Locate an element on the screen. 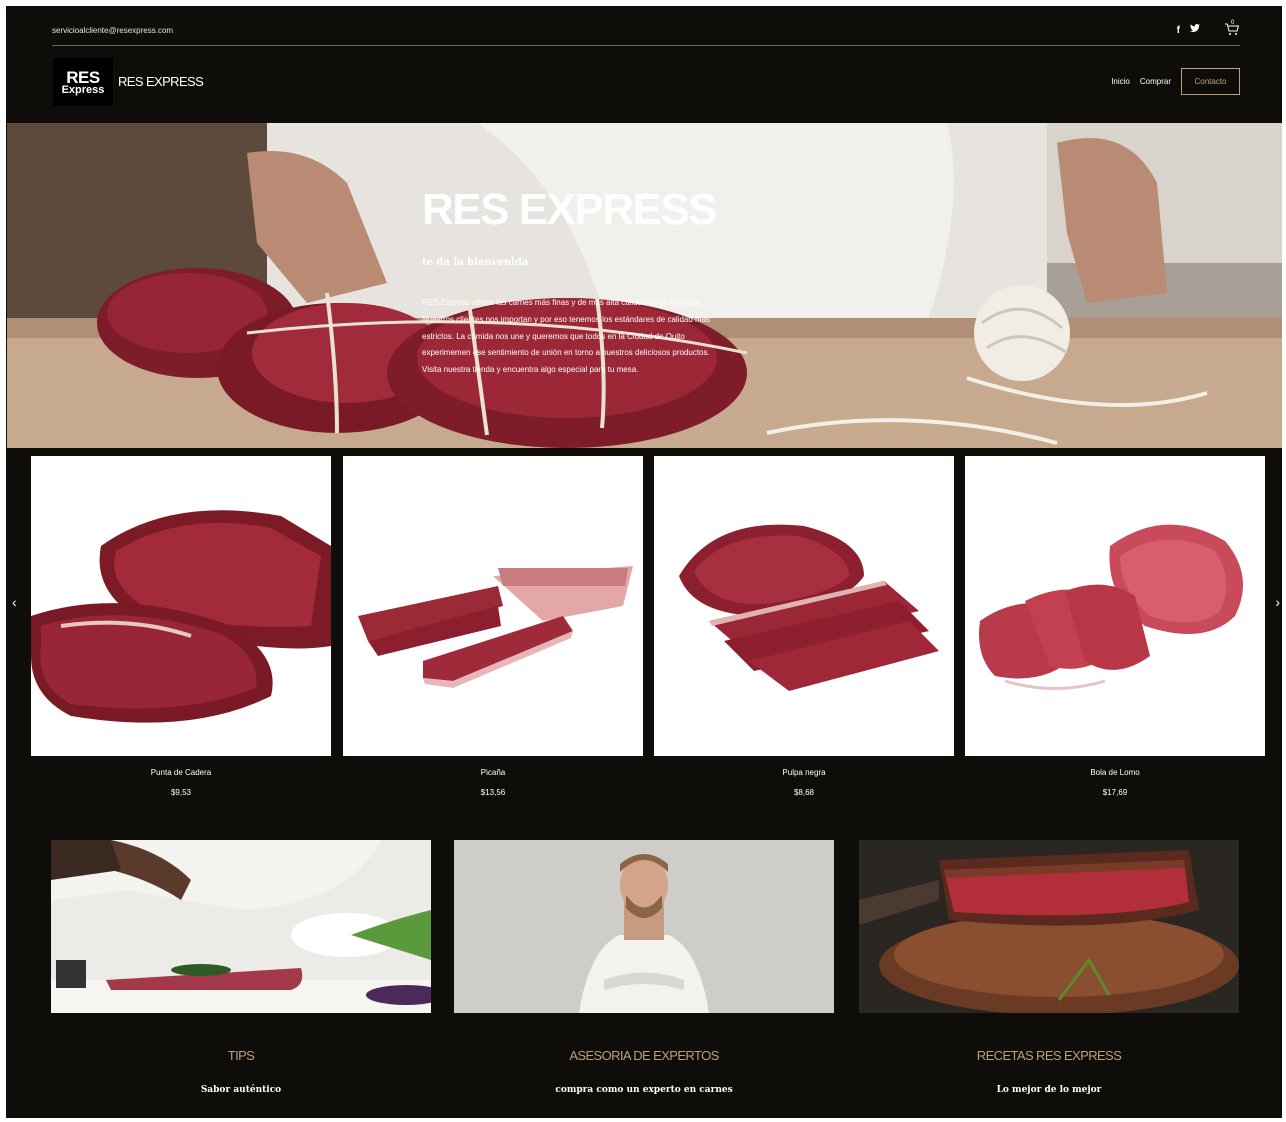  feature-title: ASESORIA DE EXPERTOS is located at coordinates (644, 1055).